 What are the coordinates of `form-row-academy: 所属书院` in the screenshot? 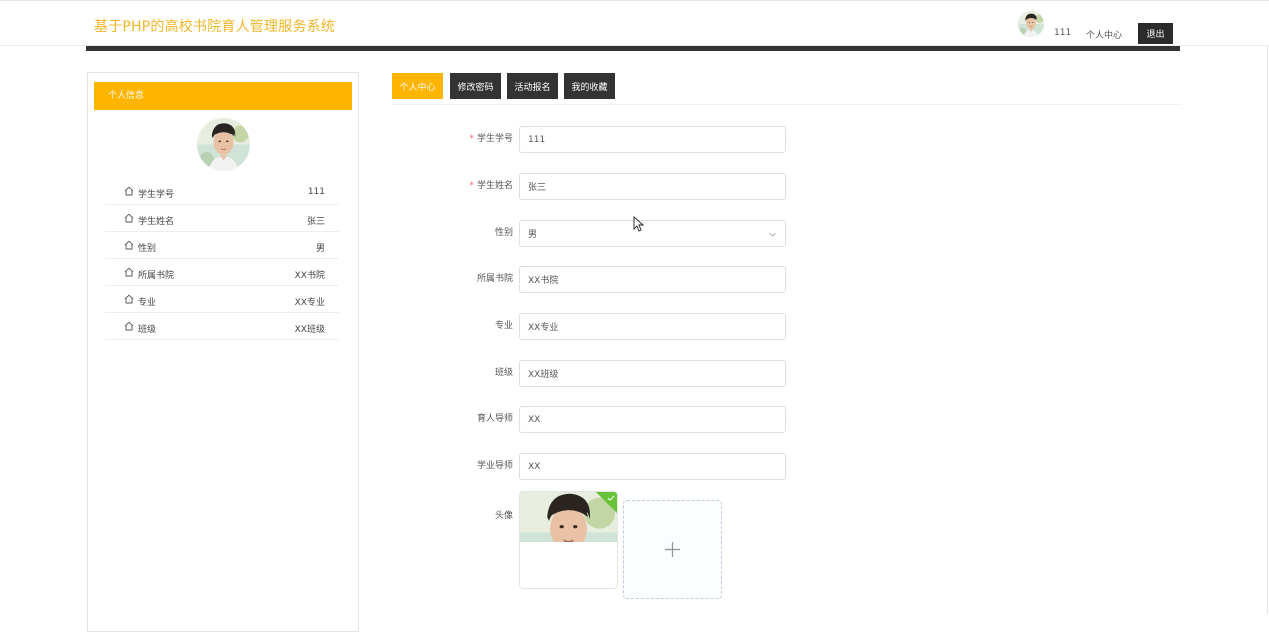 It's located at (613, 279).